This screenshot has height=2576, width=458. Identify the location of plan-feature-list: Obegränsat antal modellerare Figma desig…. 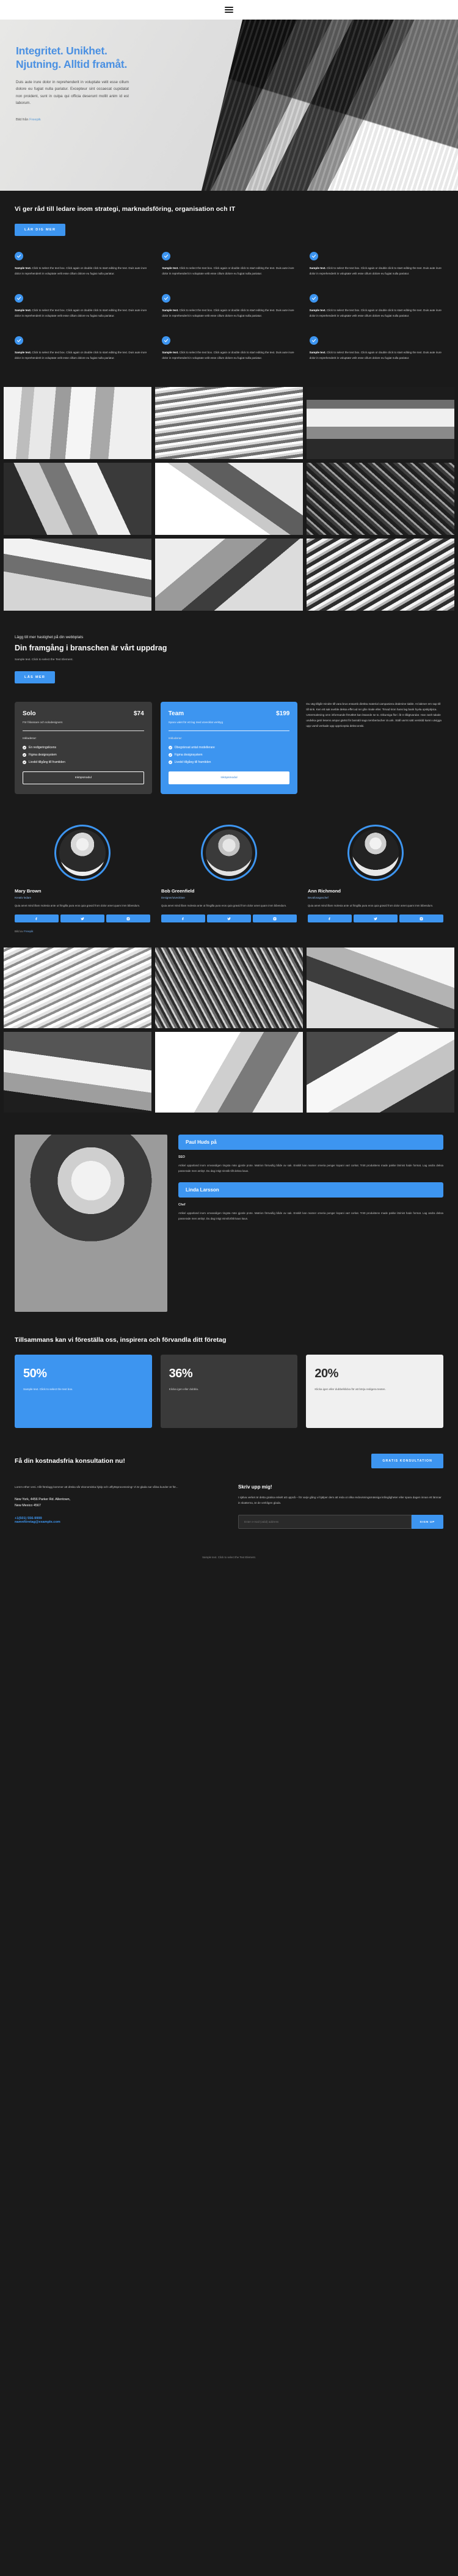
(229, 754).